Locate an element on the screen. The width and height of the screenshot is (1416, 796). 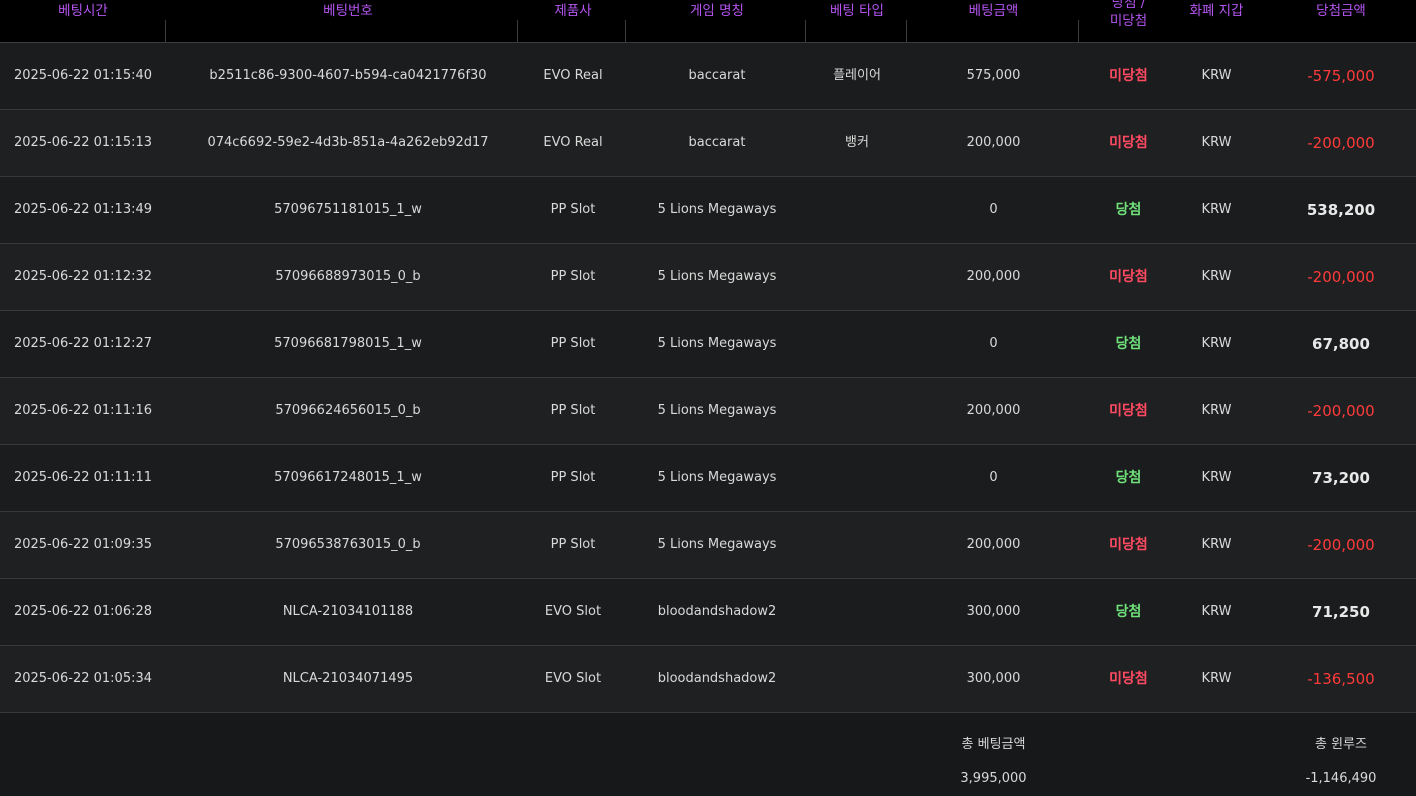
cell-bet-time: 2025-06-22 01:05:34 is located at coordinates (83, 678).